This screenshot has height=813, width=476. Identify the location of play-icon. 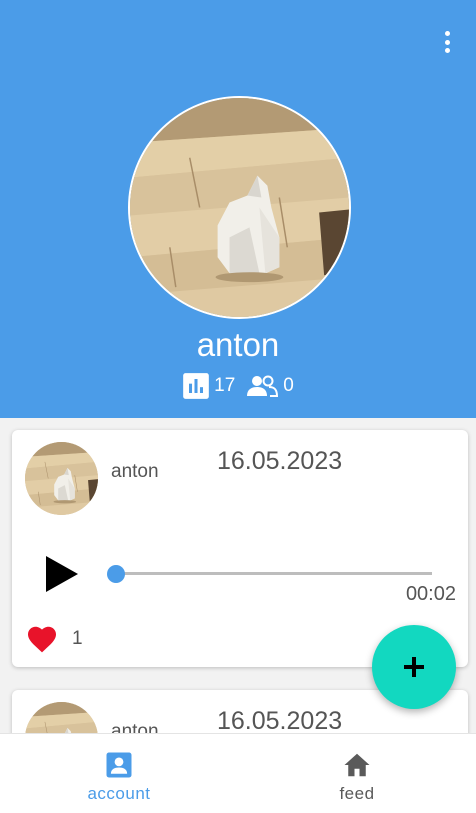
(62, 574).